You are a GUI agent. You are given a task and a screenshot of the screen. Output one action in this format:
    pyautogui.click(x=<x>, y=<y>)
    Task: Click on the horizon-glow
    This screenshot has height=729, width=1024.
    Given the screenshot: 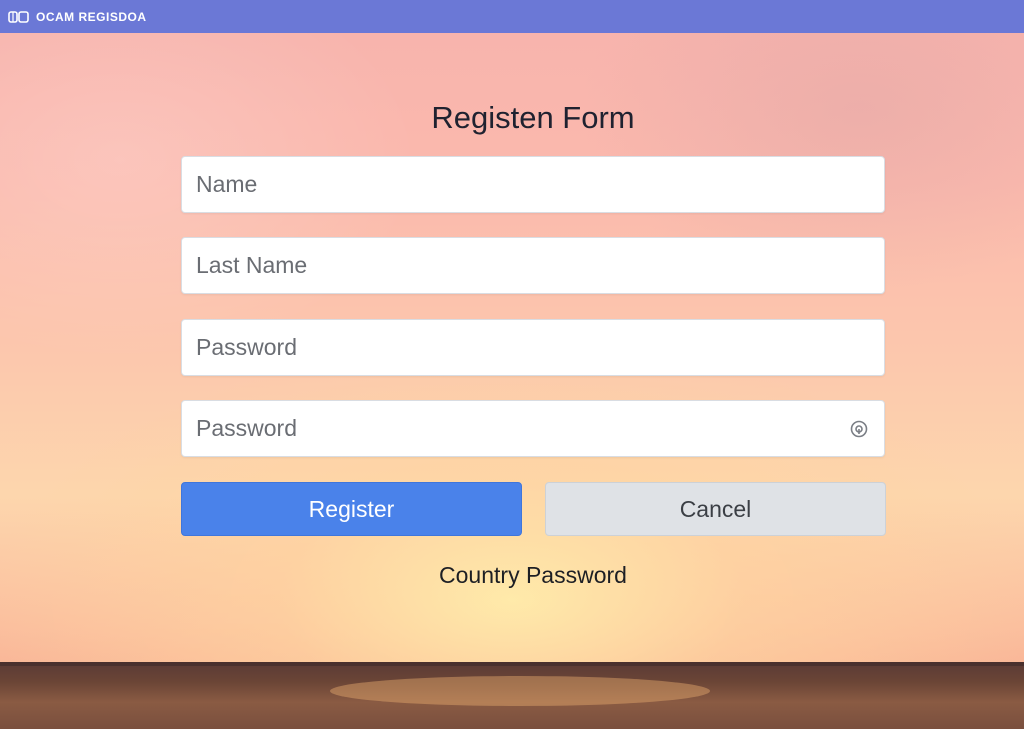 What is the action you would take?
    pyautogui.click(x=520, y=691)
    